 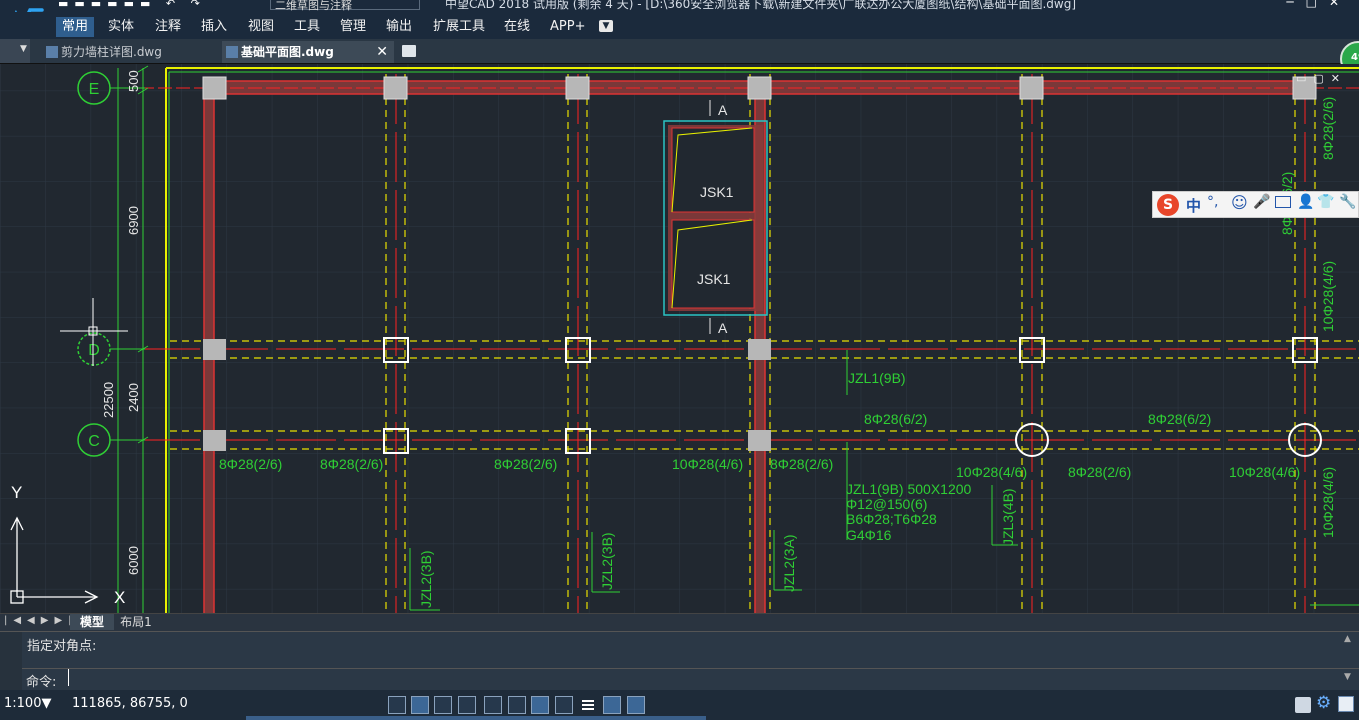 What do you see at coordinates (679, 25) in the screenshot?
I see `ribbon-menu-bar: 常用 实体 注释 插入 视图 工具 管理 输出 扩展工具 在线 APP+ ▼` at bounding box center [679, 25].